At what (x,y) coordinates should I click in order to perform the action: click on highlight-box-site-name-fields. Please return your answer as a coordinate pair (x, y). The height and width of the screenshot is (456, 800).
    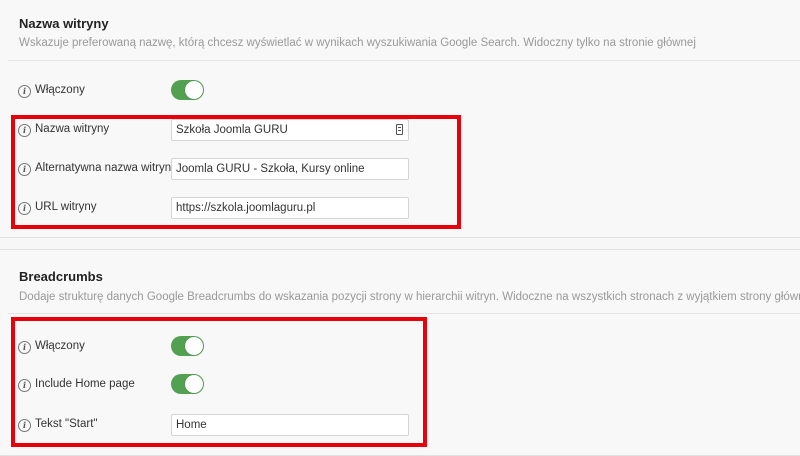
    Looking at the image, I should click on (236, 172).